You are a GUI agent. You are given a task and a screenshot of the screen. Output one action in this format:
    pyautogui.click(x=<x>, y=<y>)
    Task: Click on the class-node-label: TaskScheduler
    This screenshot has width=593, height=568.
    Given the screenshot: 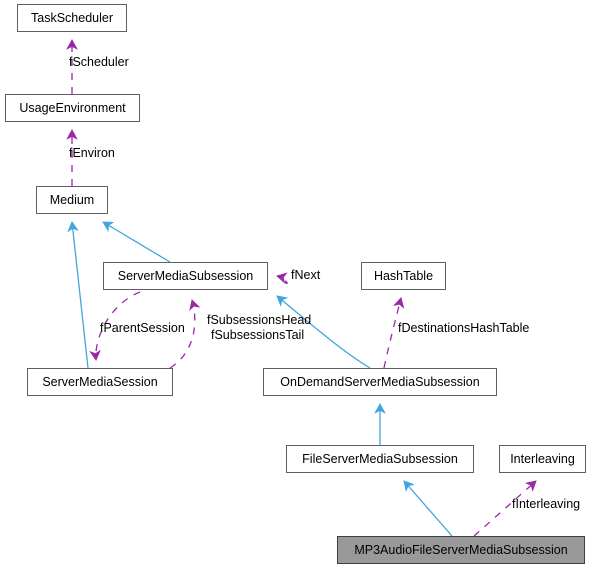 What is the action you would take?
    pyautogui.click(x=72, y=17)
    